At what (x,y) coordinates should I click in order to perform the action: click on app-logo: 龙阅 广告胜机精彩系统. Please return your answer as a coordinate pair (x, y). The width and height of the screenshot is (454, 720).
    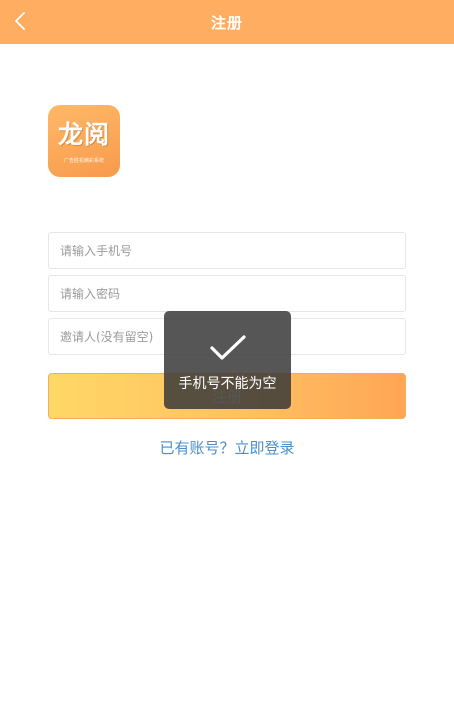
    Looking at the image, I should click on (84, 141).